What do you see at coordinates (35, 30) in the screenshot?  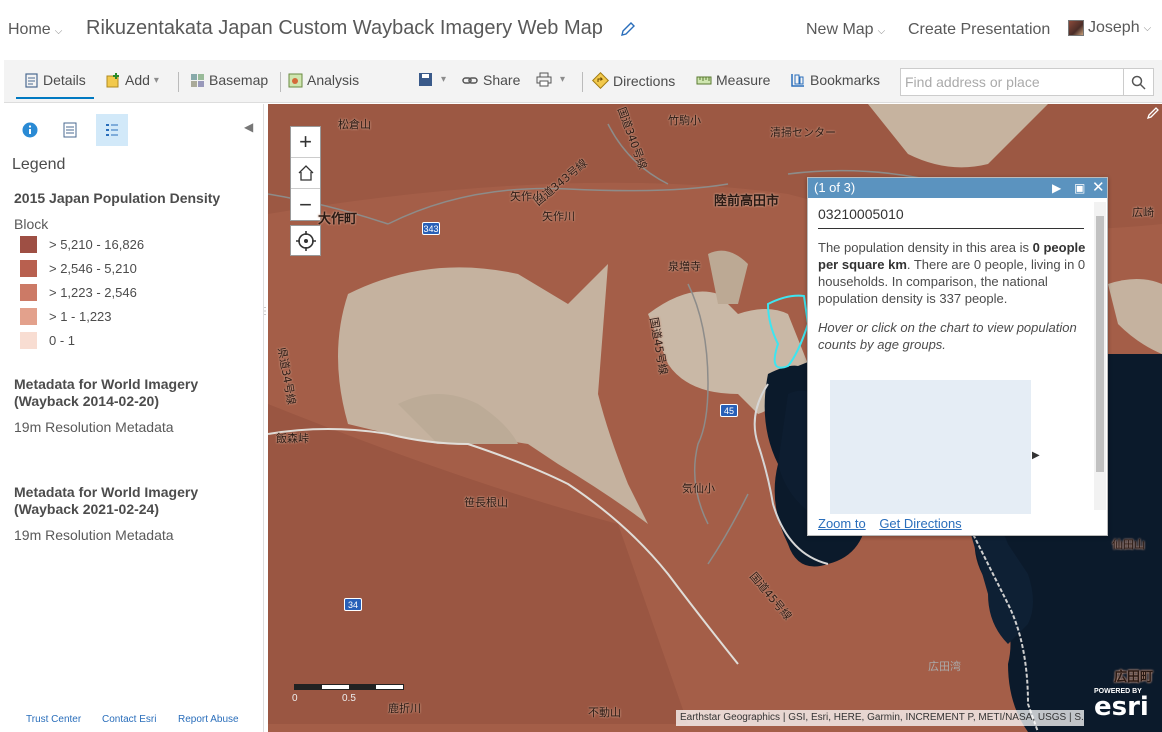 I see `home-menu: Home ⌵` at bounding box center [35, 30].